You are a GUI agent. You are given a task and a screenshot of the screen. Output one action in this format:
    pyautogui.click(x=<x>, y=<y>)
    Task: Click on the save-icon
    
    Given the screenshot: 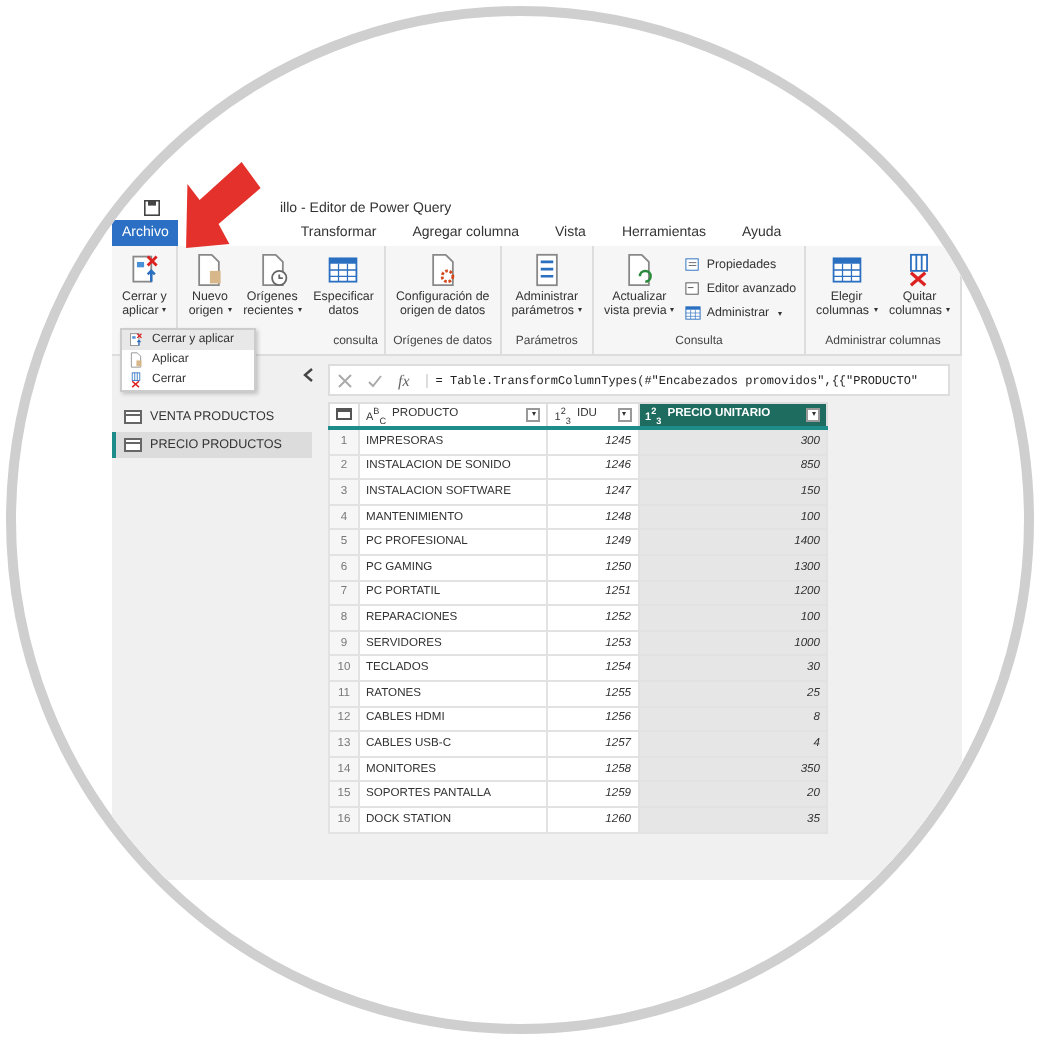 What is the action you would take?
    pyautogui.click(x=152, y=208)
    